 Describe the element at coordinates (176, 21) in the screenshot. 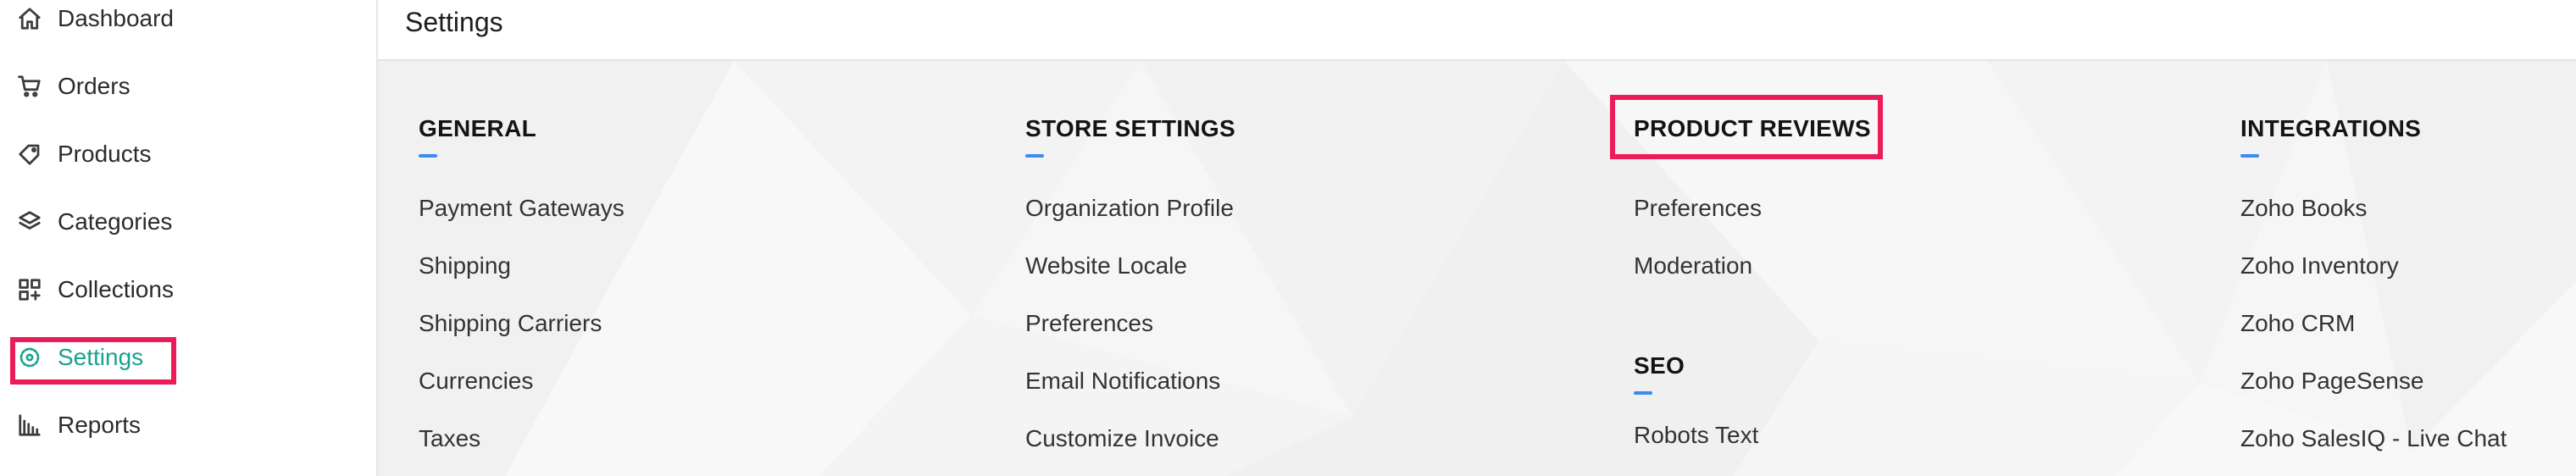

I see `sidebar-item-dashboard: Dashboard` at that location.